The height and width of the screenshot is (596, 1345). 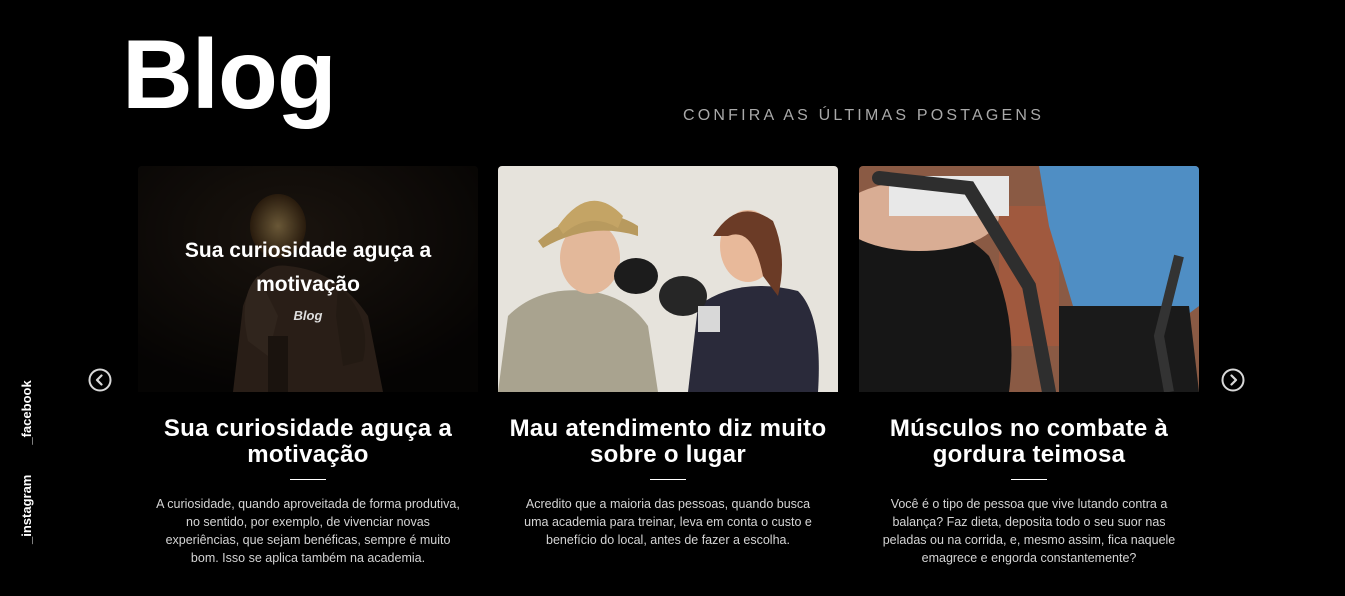 I want to click on page-subtitle: CONFIRA AS ÚLTIMAS POSTAGENS, so click(x=864, y=115).